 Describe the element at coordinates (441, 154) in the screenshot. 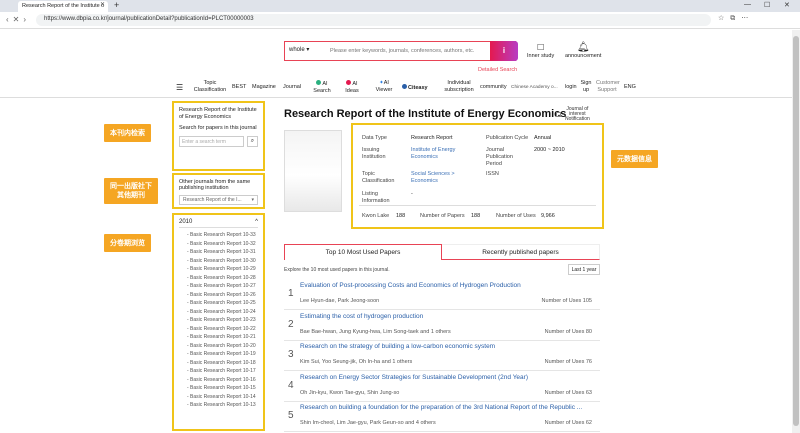

I see `issuing-link: Institute of Energy Economics` at that location.